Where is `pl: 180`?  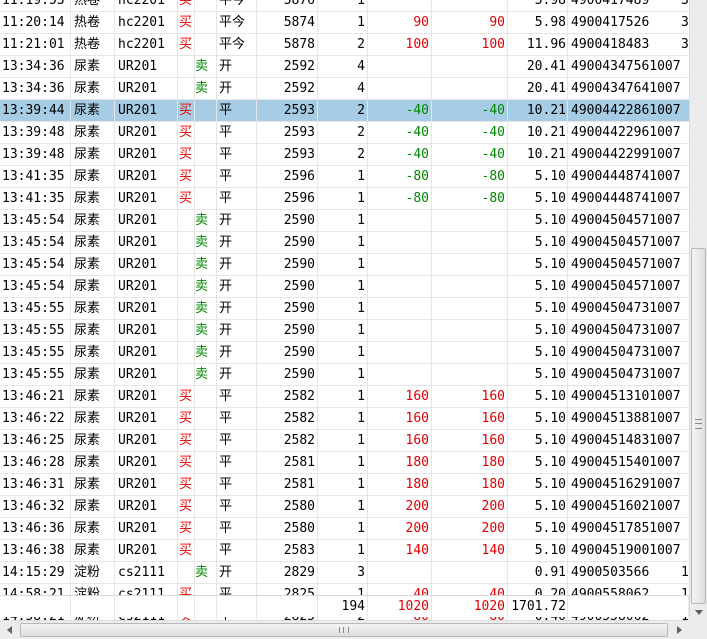
pl: 180 is located at coordinates (470, 484).